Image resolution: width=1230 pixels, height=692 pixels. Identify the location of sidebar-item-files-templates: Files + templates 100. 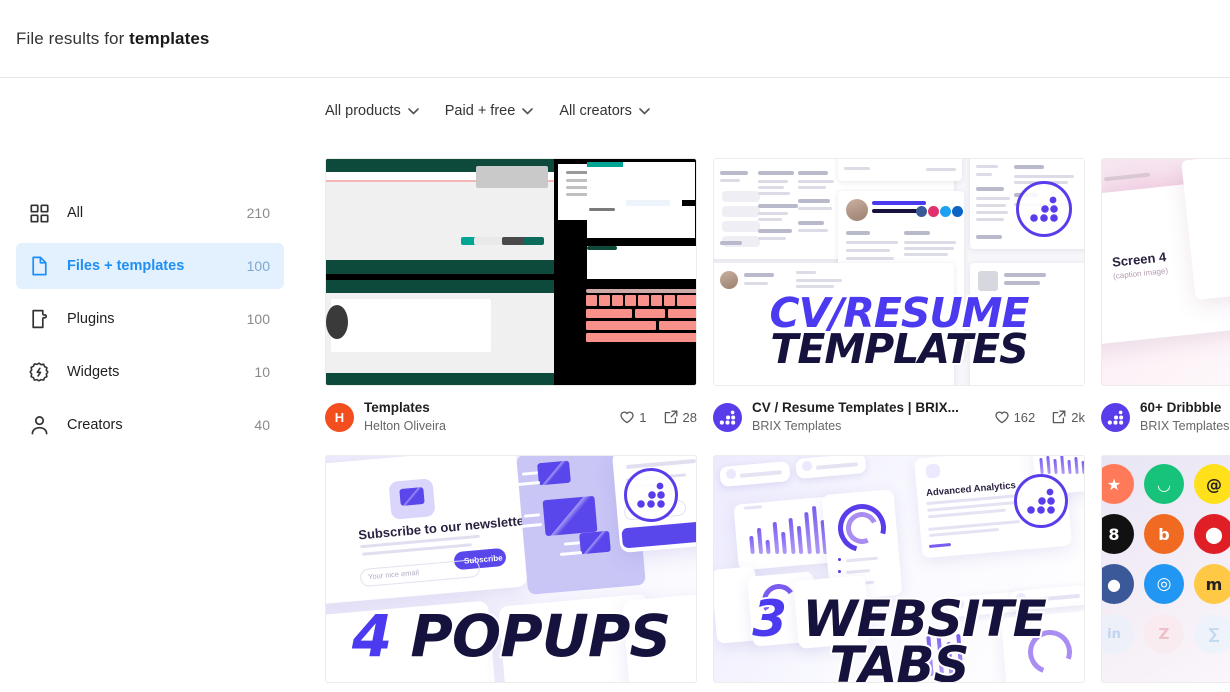
(150, 266).